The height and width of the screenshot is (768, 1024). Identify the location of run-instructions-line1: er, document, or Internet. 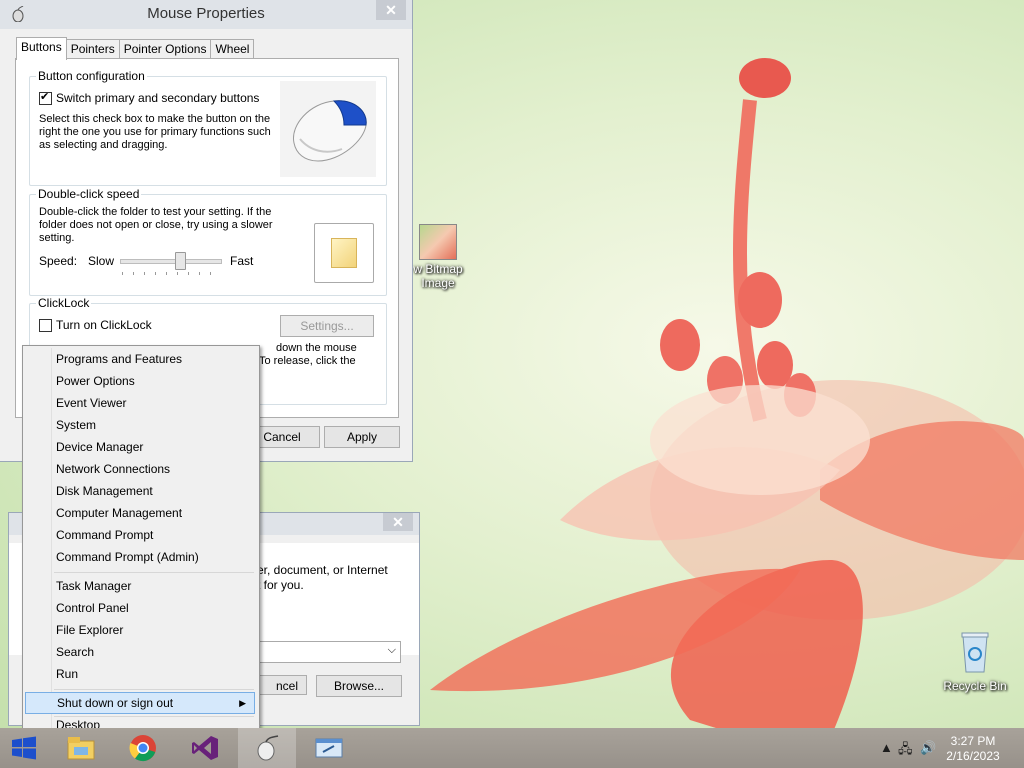
(322, 570).